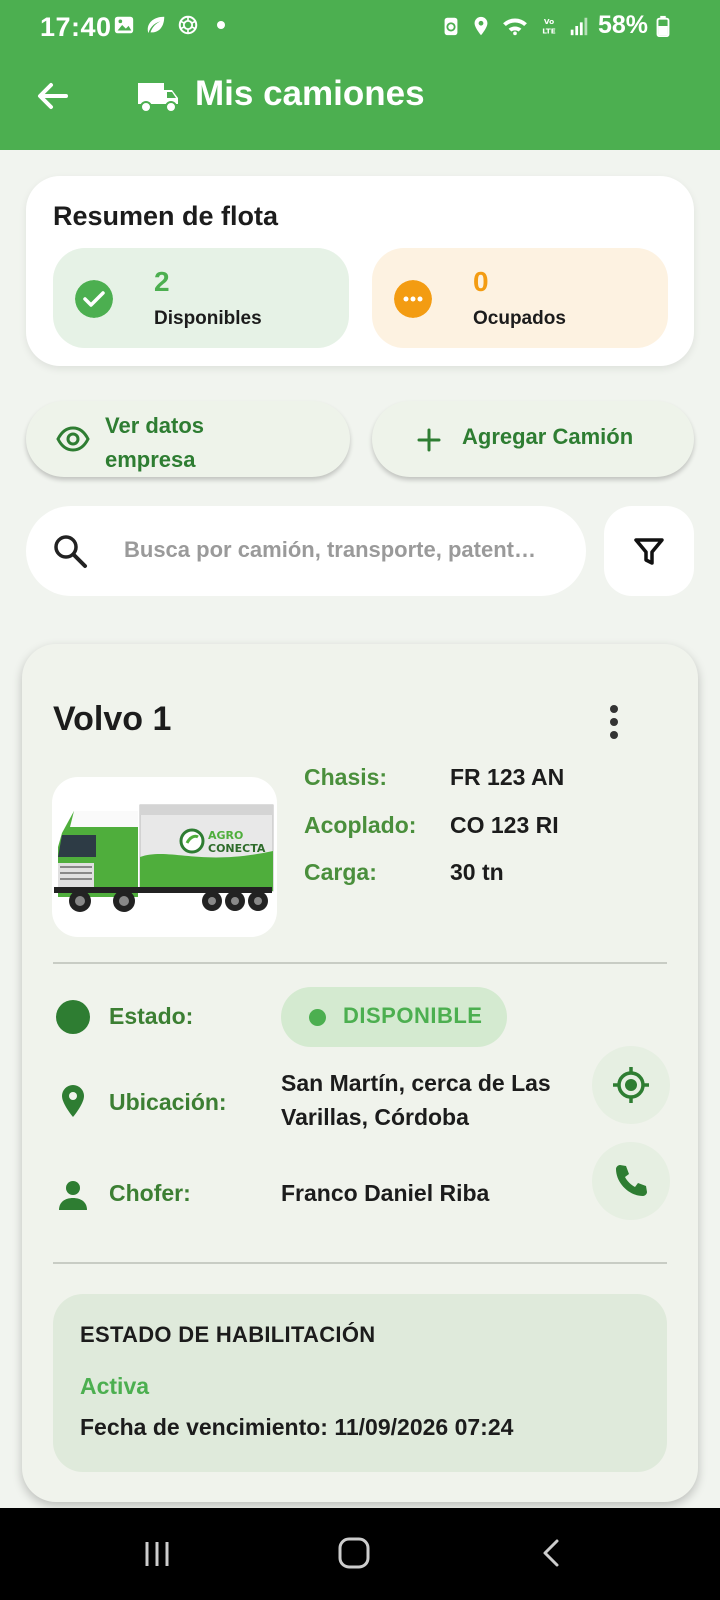  I want to click on call-driver-button, so click(631, 1181).